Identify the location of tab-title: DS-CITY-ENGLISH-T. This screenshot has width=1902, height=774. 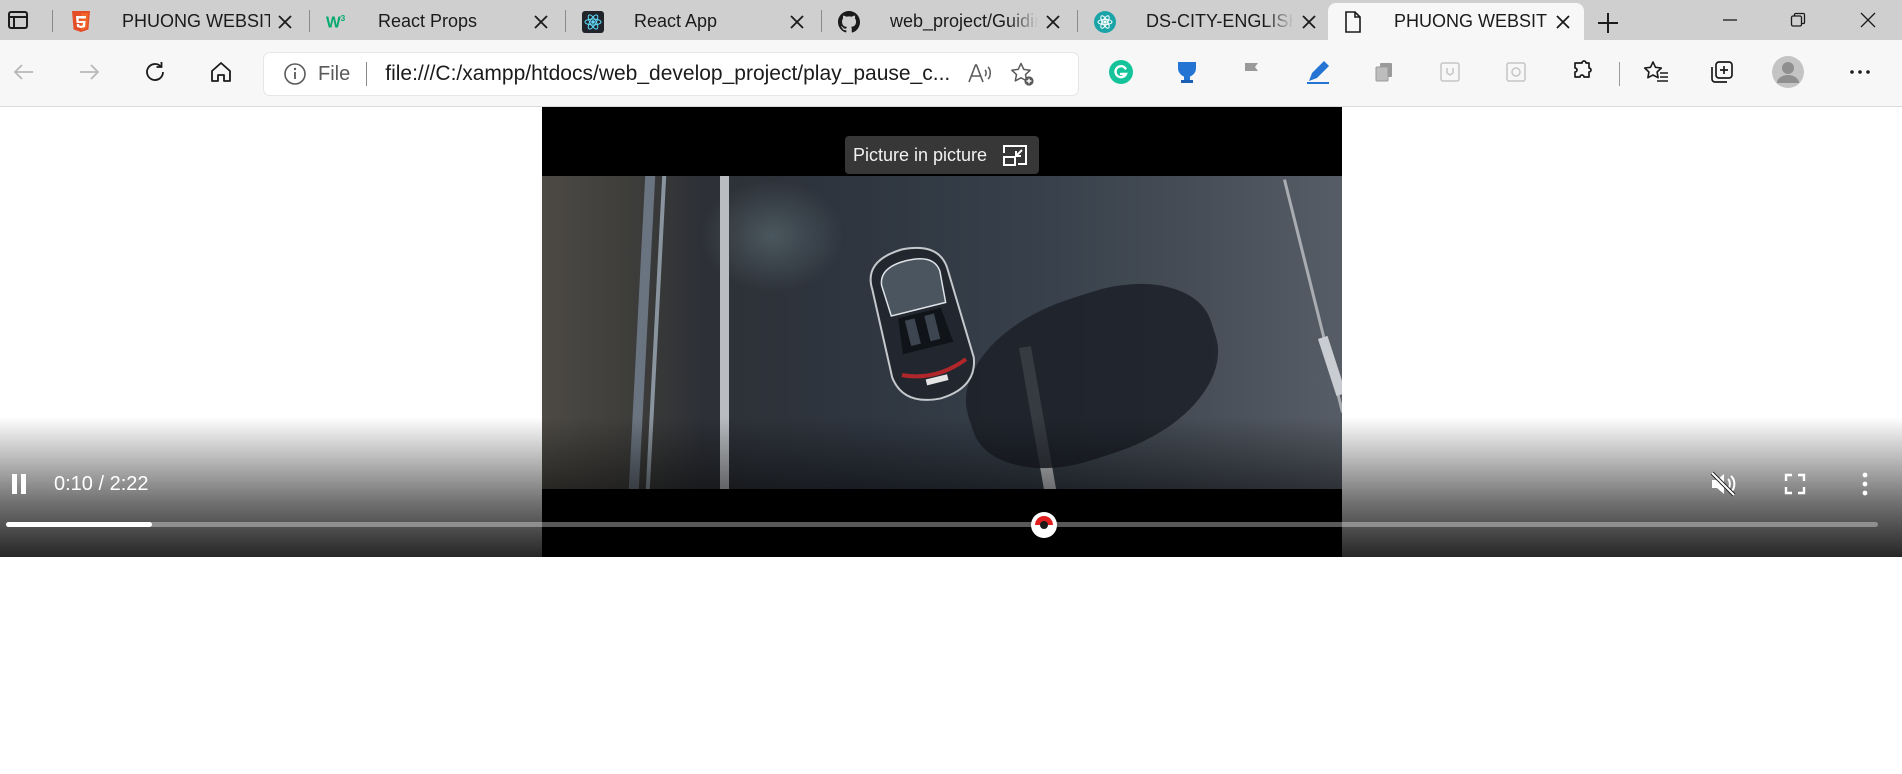
(1220, 21).